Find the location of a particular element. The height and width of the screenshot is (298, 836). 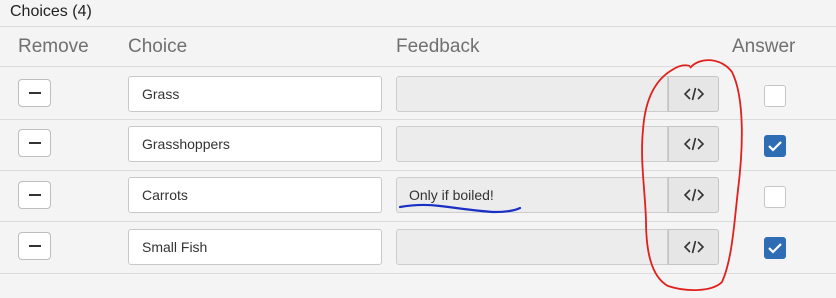

choice-input: Small Fish is located at coordinates (255, 247).